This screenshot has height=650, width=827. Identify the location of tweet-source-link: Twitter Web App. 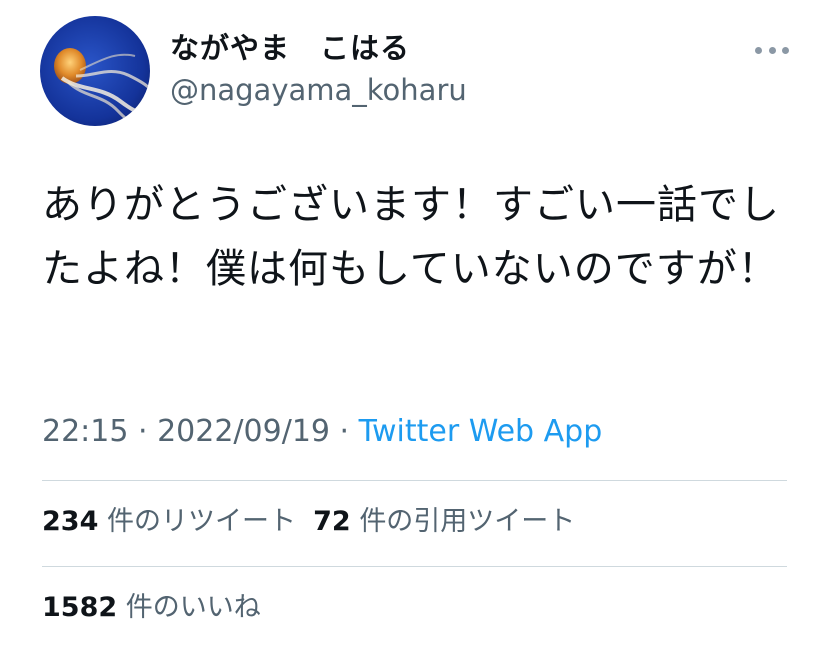
(481, 431).